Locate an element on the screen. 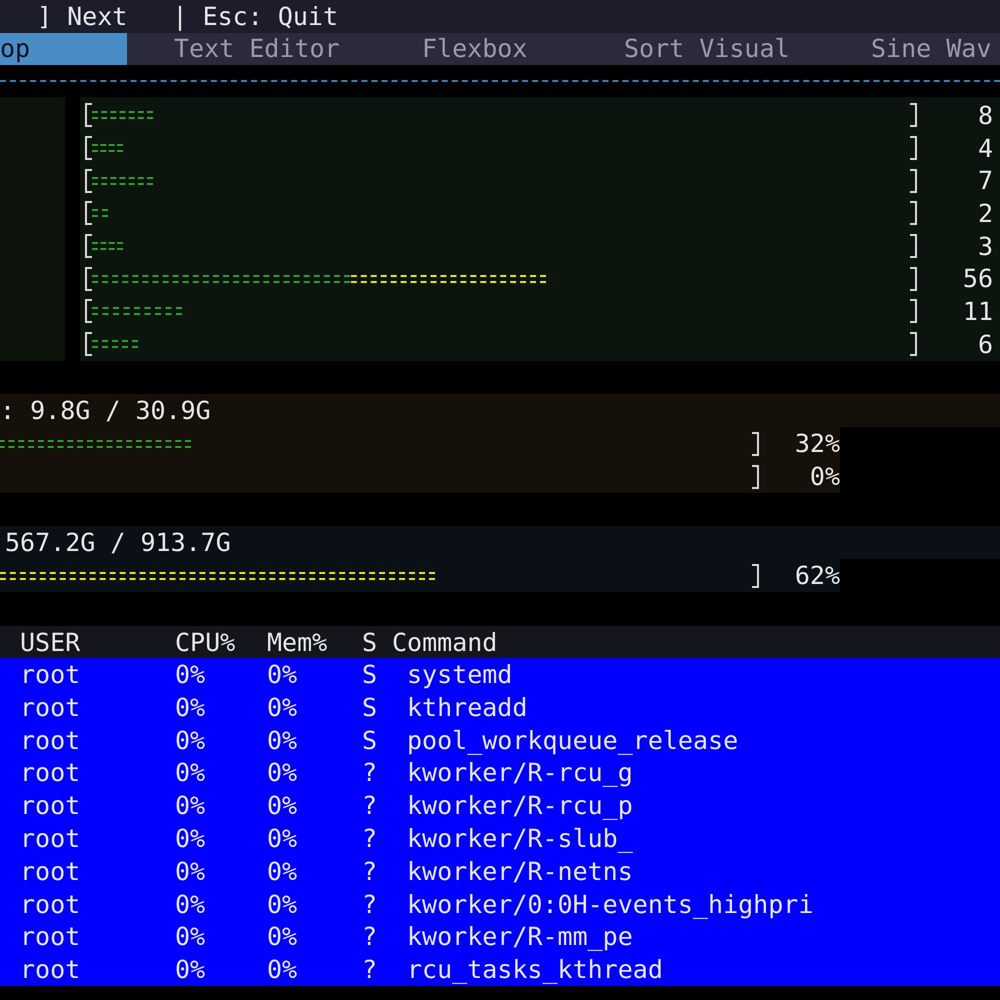 The height and width of the screenshot is (1000, 1000). table-cell: kworker/0:0H-events_highpri is located at coordinates (610, 904).